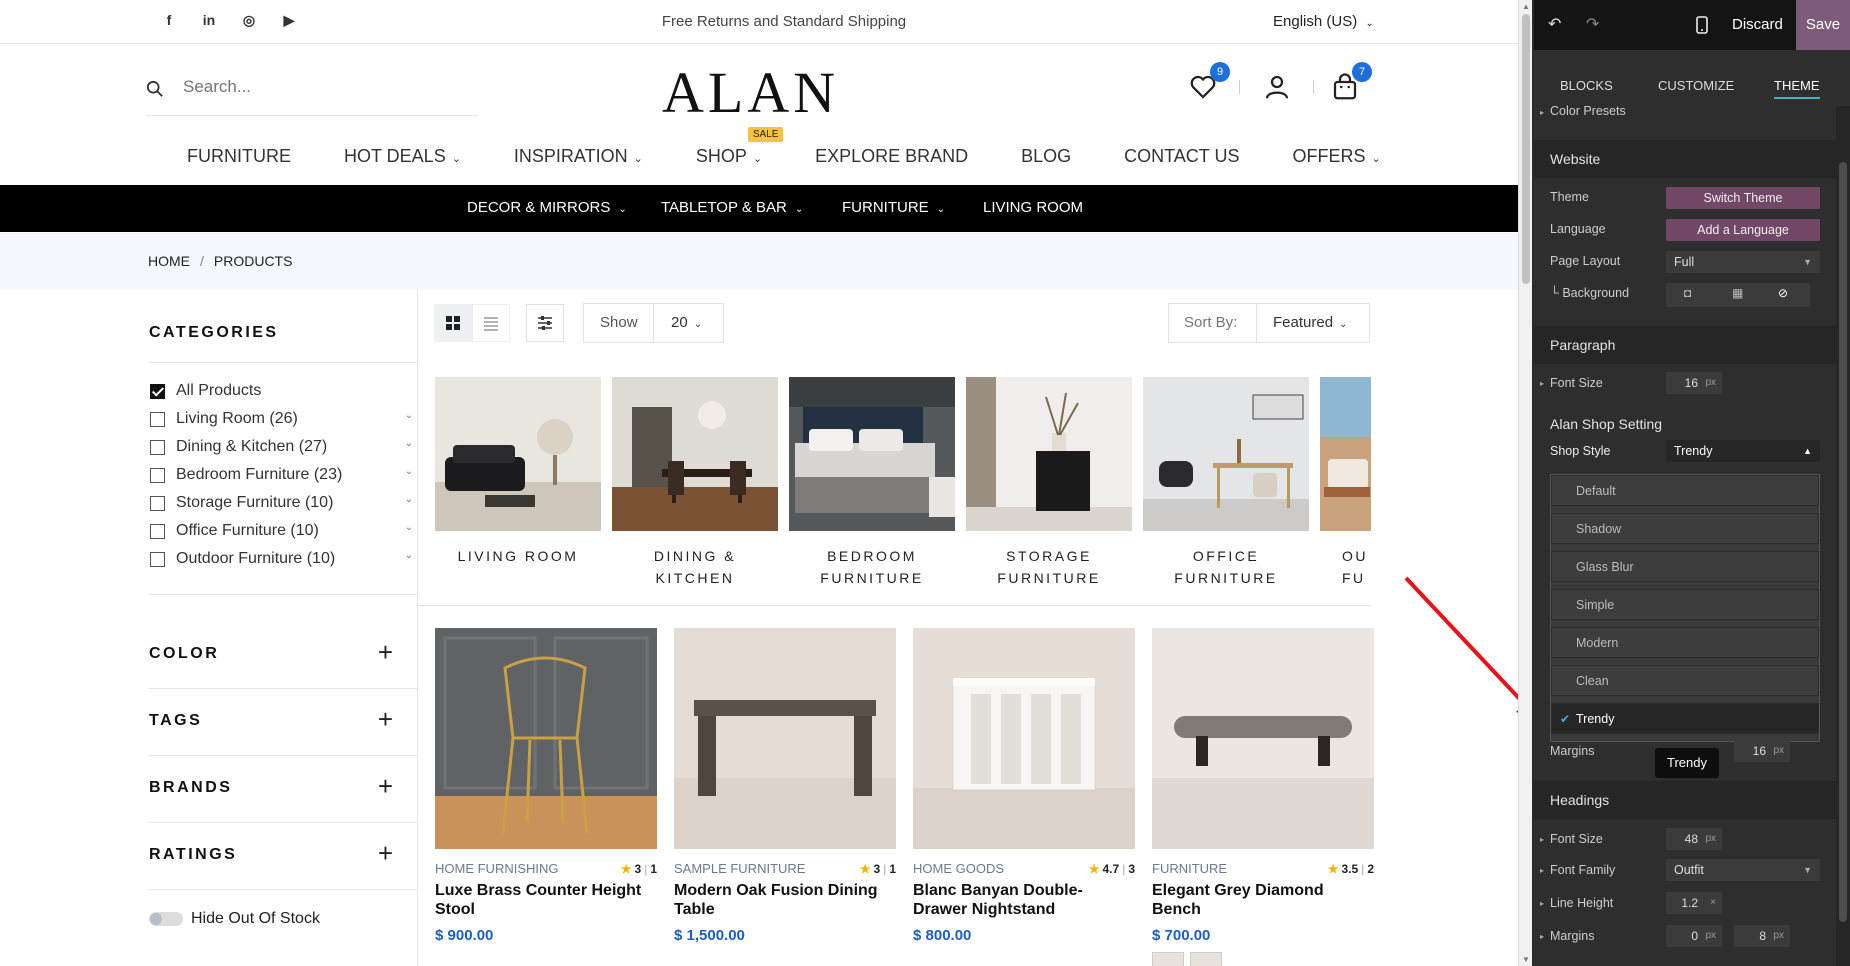  What do you see at coordinates (1743, 870) in the screenshot?
I see `font-family-select: Outfit ▼` at bounding box center [1743, 870].